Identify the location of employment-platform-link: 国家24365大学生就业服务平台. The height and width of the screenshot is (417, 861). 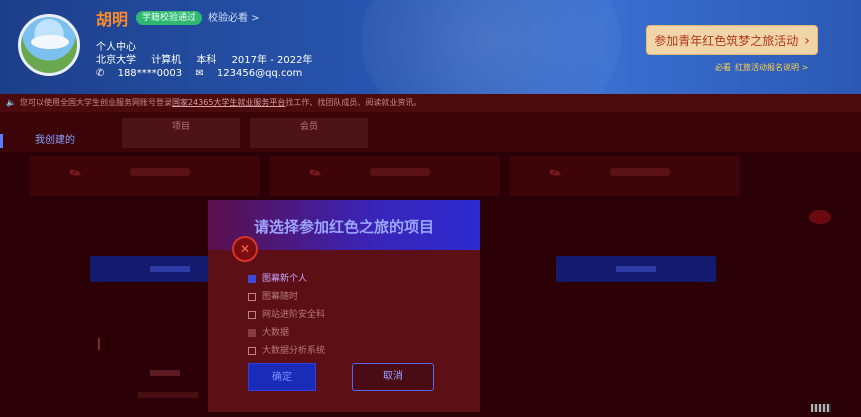
(228, 102).